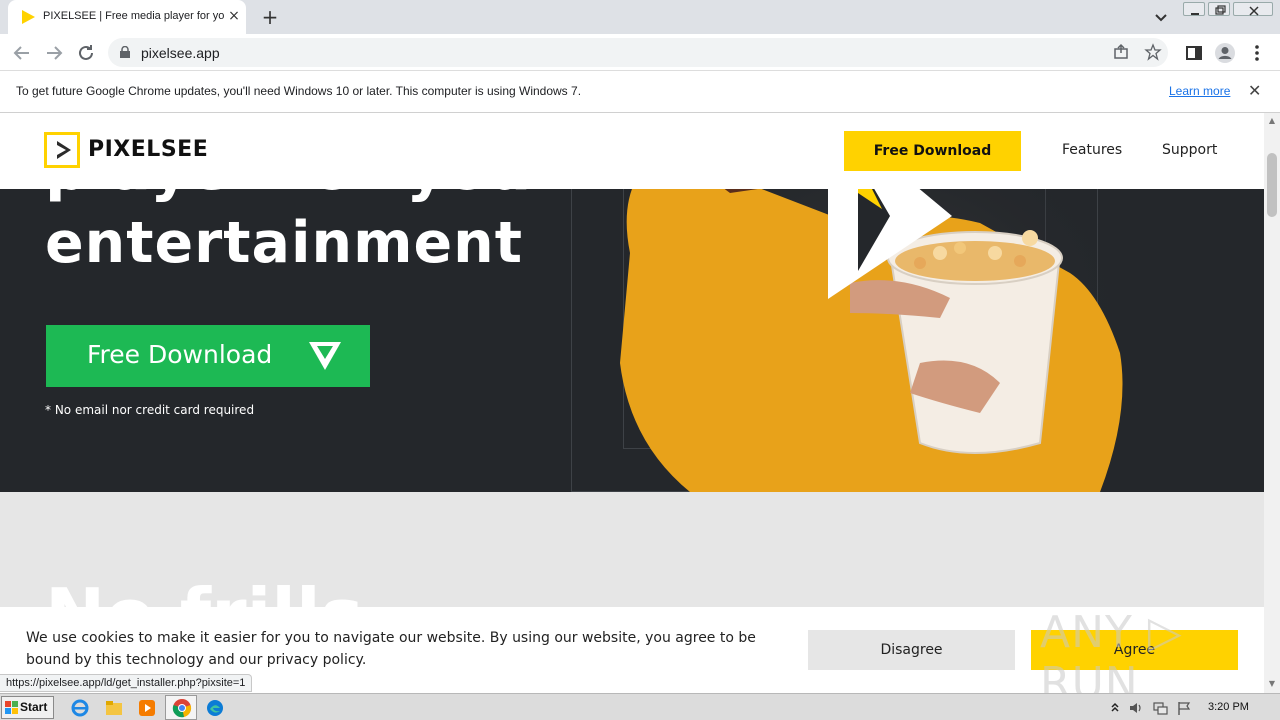  Describe the element at coordinates (1199, 91) in the screenshot. I see `learn-more-link: Learn more` at that location.